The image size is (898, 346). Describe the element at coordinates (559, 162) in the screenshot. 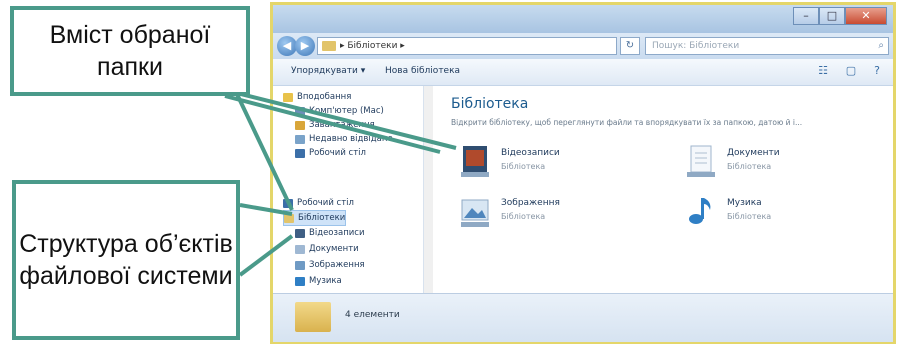

I see `library-videos: Відеозаписи Бібліотека` at that location.